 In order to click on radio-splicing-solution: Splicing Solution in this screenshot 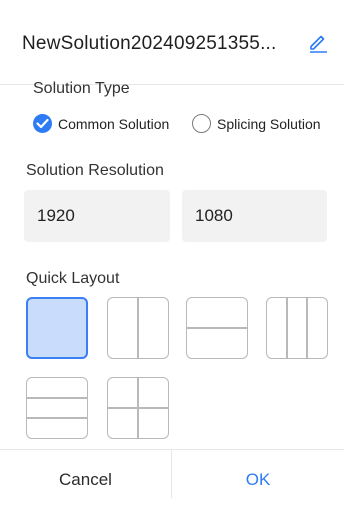, I will do `click(256, 123)`.